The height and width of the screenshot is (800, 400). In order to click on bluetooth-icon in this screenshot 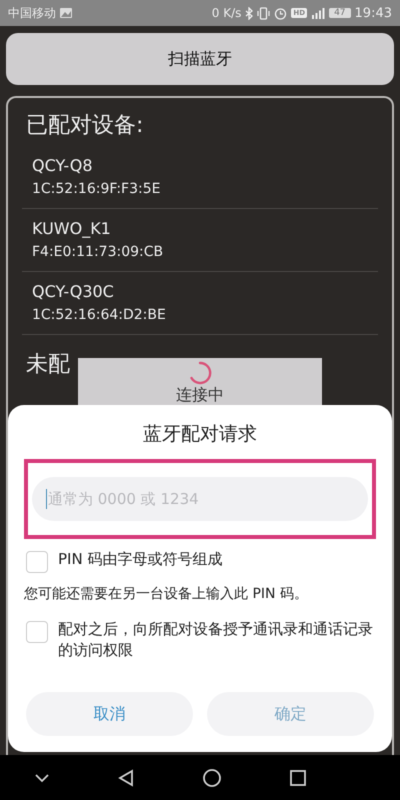, I will do `click(249, 13)`.